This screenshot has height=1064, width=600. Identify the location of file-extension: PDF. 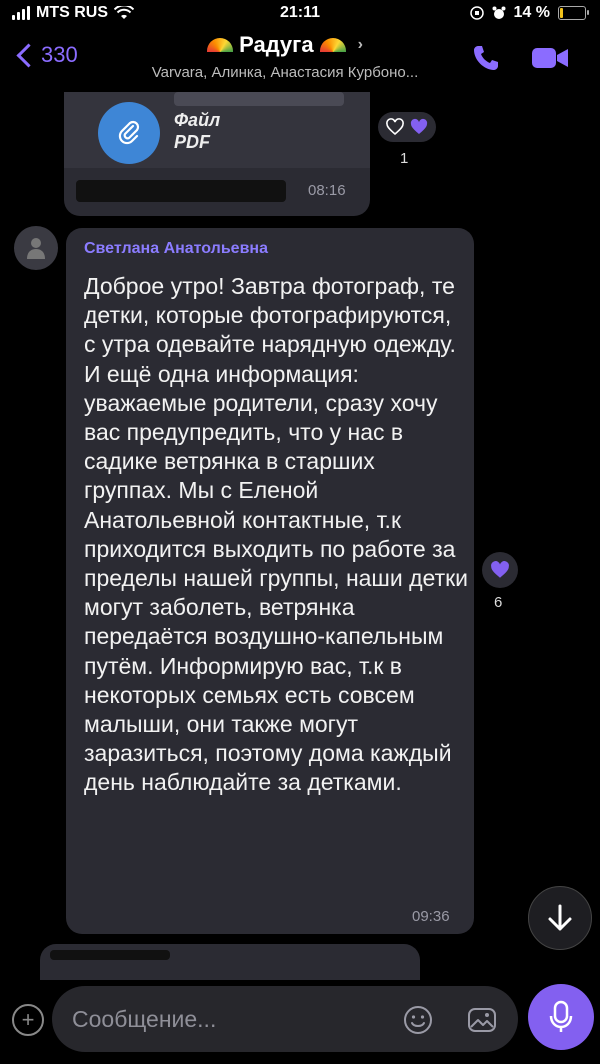
(192, 142).